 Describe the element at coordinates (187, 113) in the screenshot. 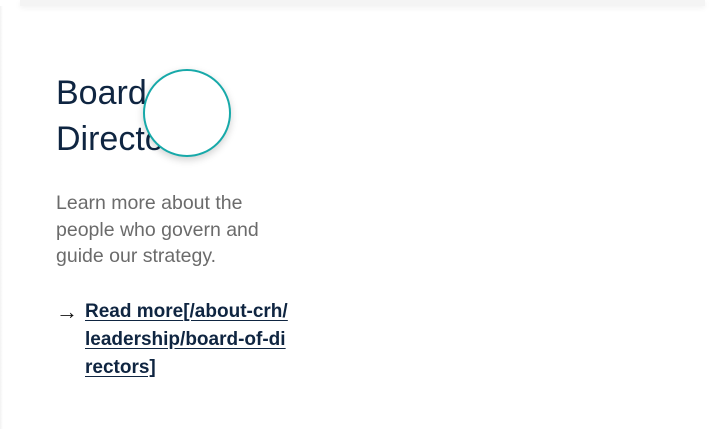

I see `cursor-focus-indicator` at that location.